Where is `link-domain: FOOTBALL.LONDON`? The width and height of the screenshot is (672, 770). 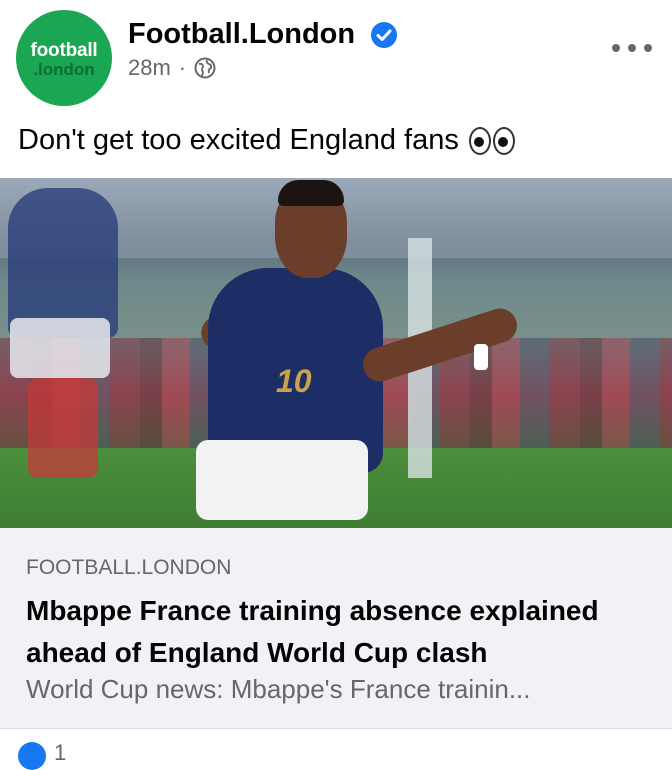
link-domain: FOOTBALL.LONDON is located at coordinates (129, 567).